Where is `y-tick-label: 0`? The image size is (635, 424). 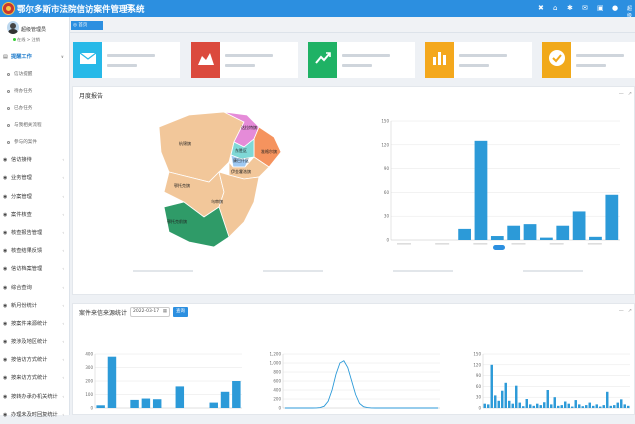
y-tick-label: 0 is located at coordinates (91, 408).